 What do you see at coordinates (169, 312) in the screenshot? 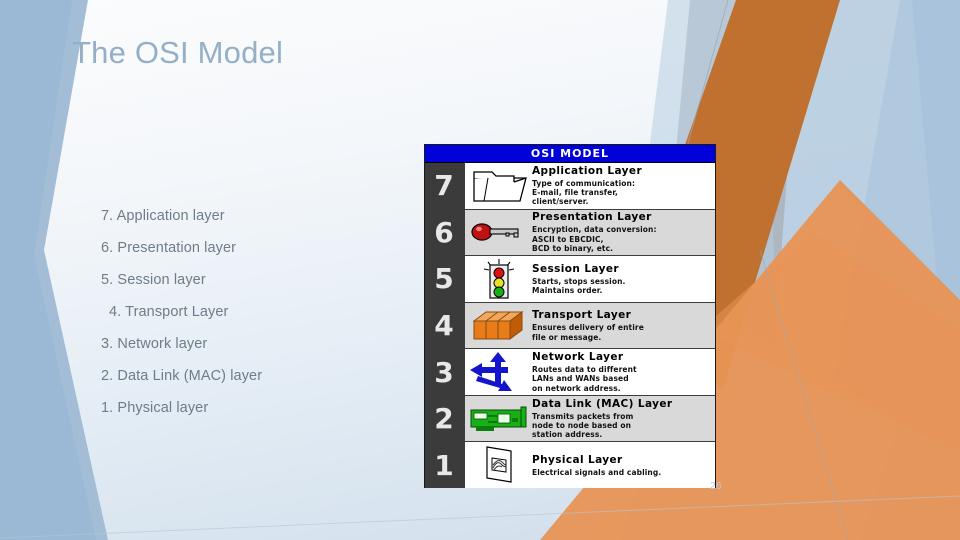
I see `list-item: 4. Transport Layer` at bounding box center [169, 312].